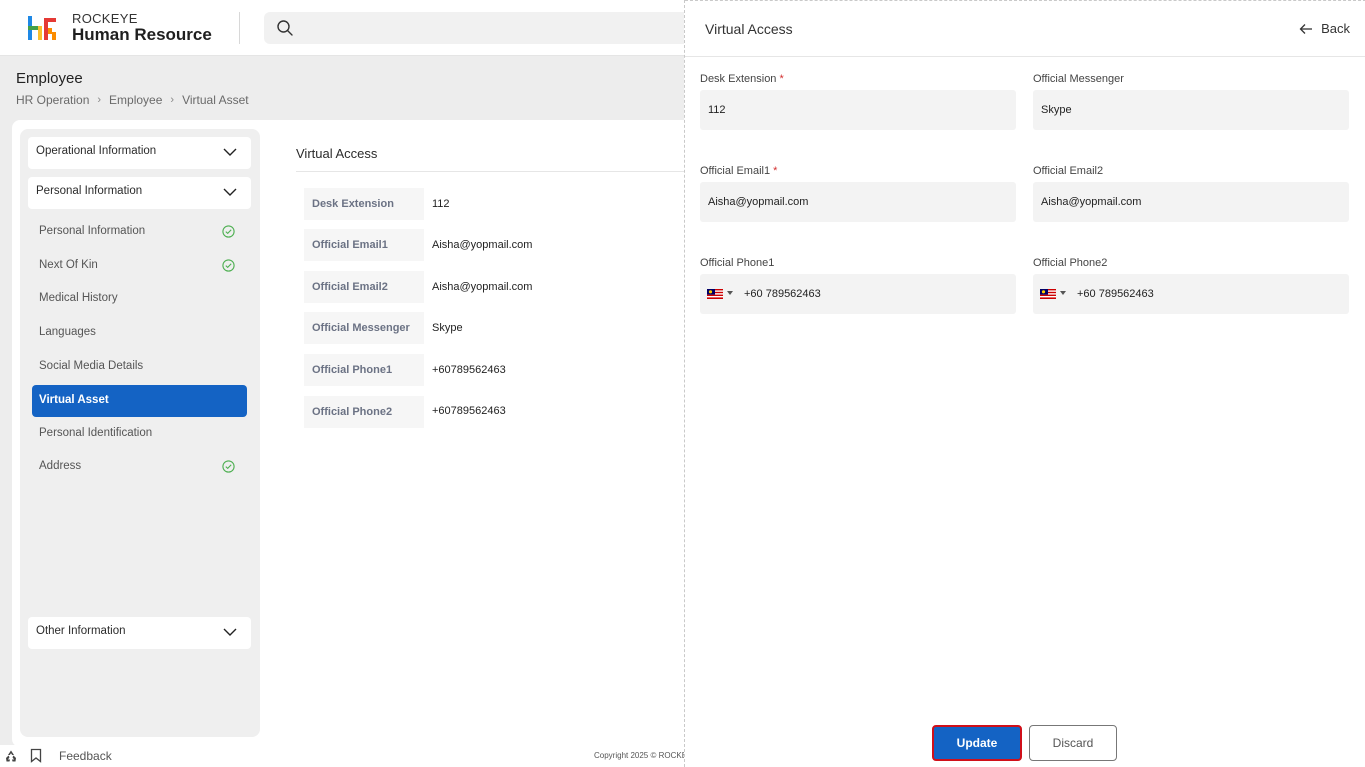 The width and height of the screenshot is (1365, 767). I want to click on brand-small: ROCKEYE, so click(105, 18).